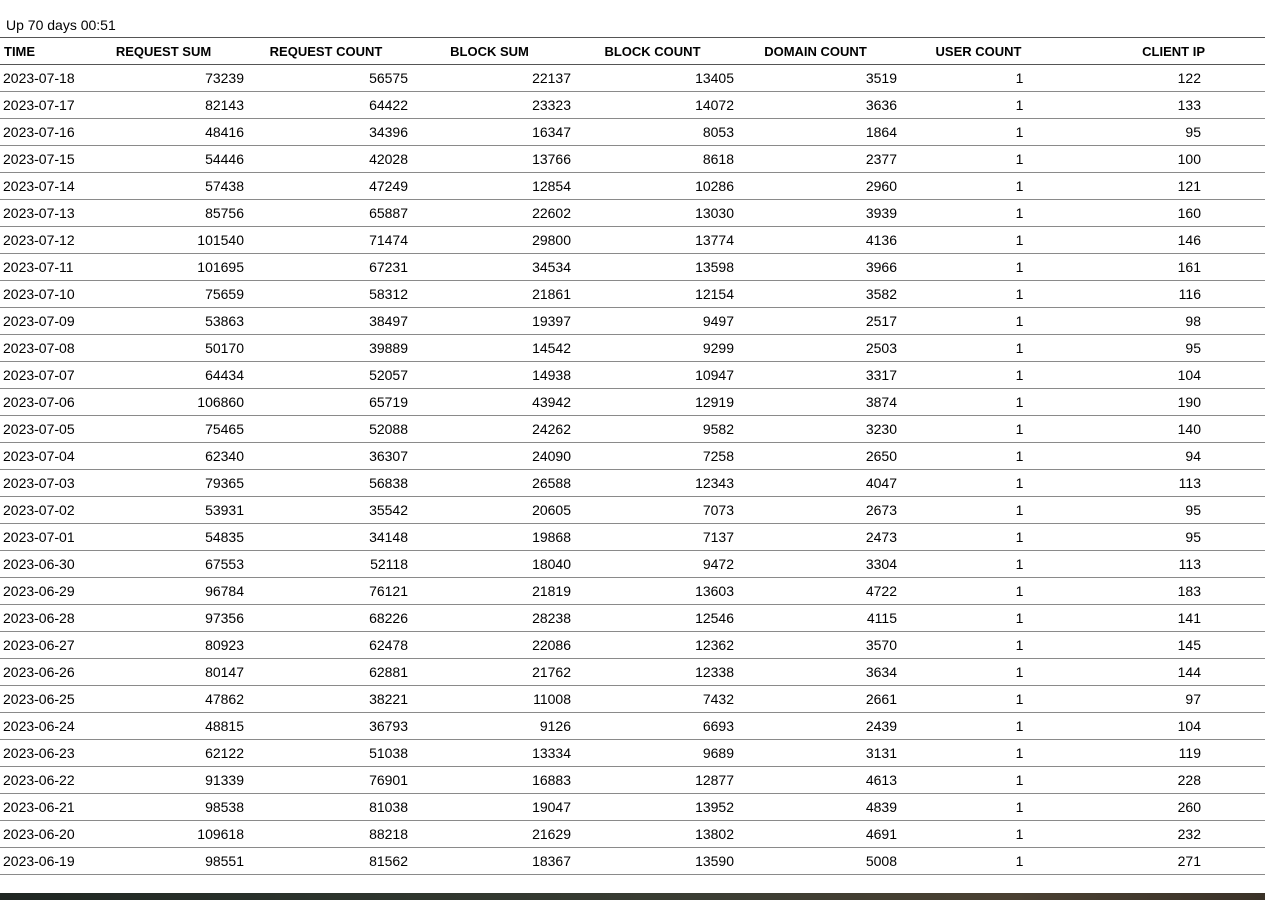 This screenshot has width=1265, height=900. Describe the element at coordinates (163, 105) in the screenshot. I see `cell-request-sum: 82143` at that location.